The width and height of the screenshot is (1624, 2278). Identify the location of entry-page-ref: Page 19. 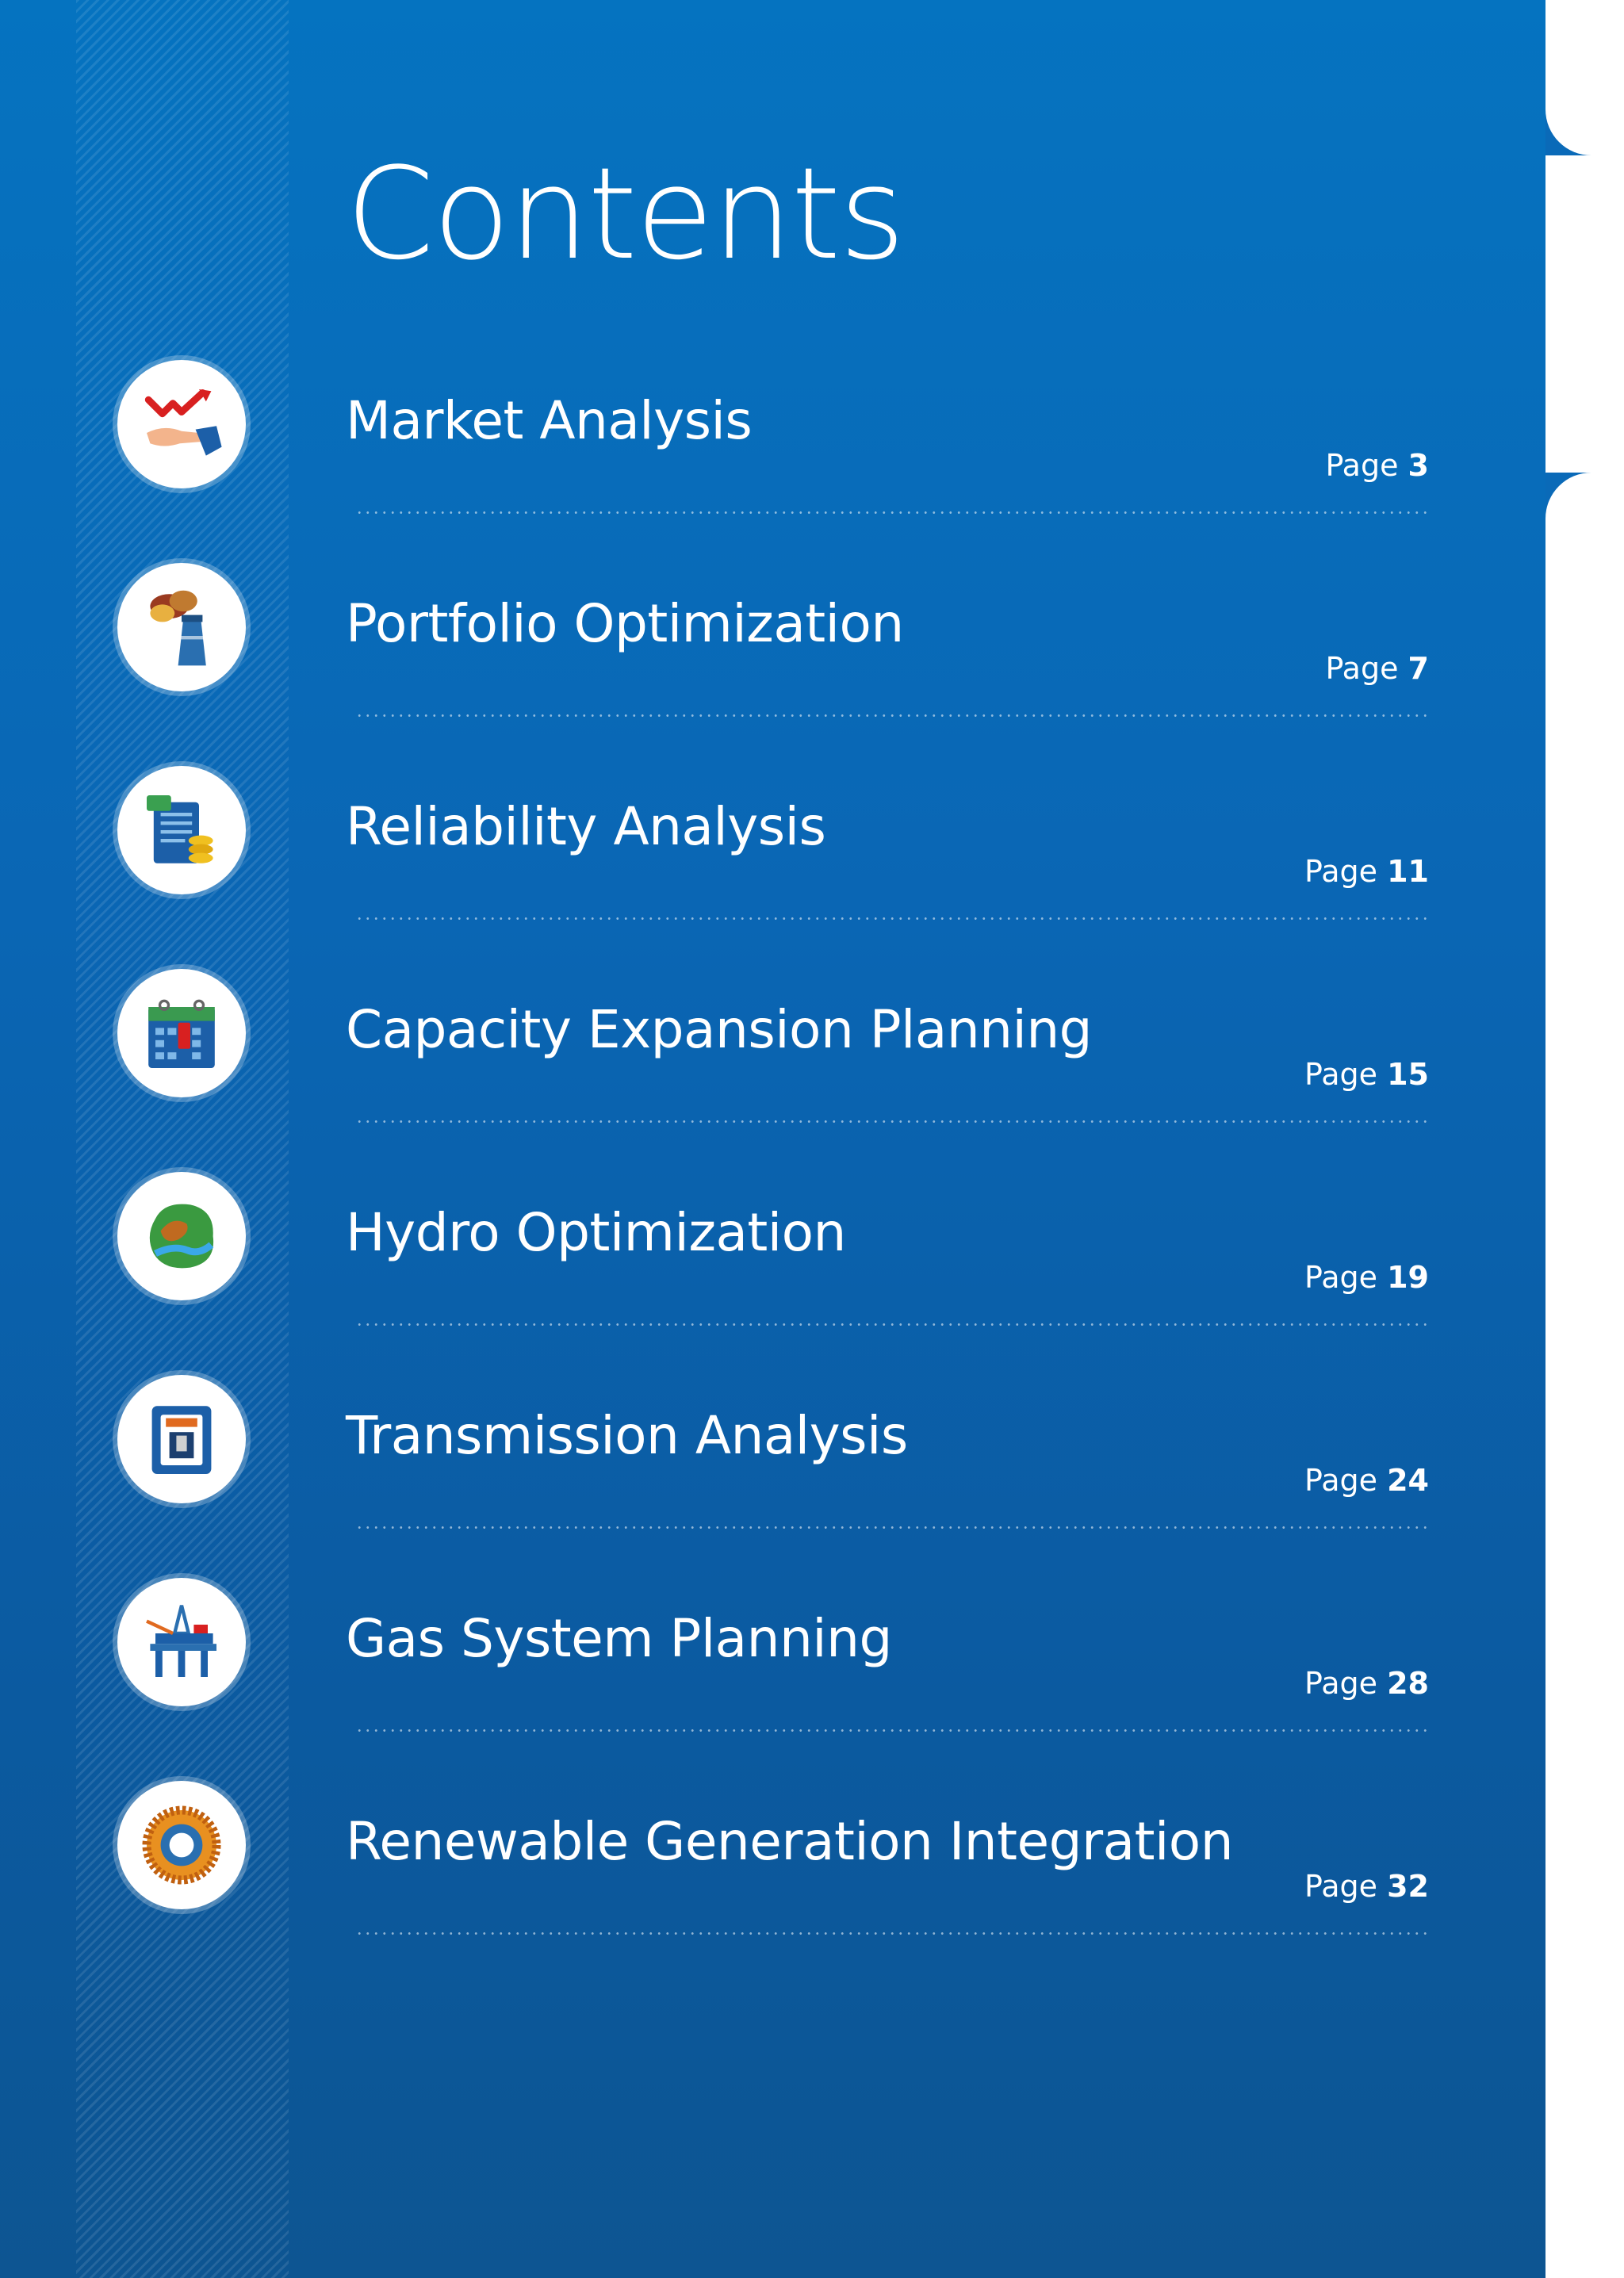
(1366, 1277).